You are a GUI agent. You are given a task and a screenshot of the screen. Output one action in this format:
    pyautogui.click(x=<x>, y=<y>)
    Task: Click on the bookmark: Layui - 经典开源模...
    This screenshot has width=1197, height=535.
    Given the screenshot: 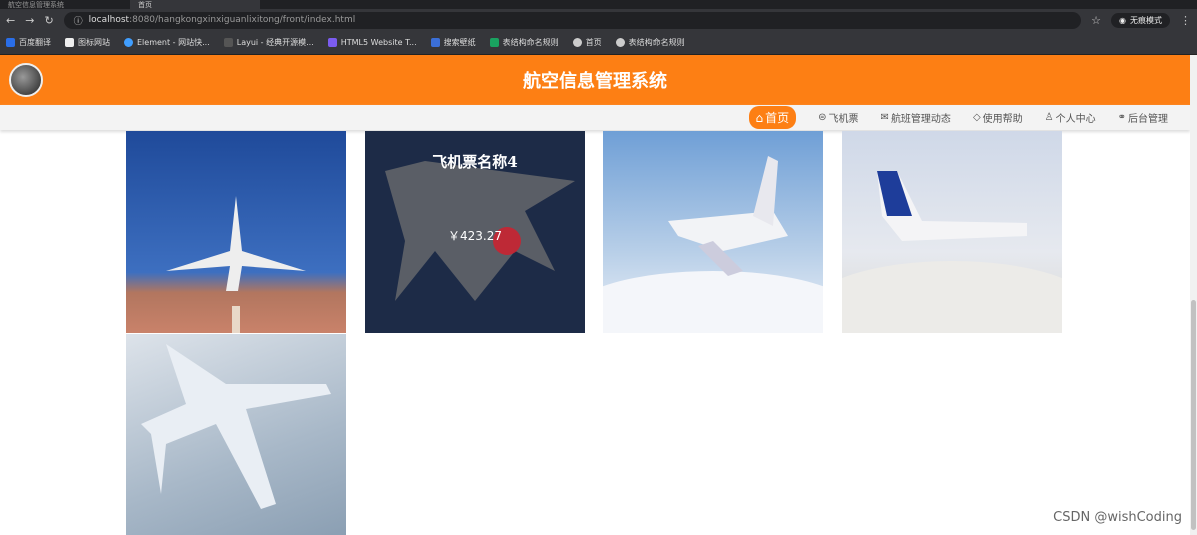 What is the action you would take?
    pyautogui.click(x=268, y=42)
    